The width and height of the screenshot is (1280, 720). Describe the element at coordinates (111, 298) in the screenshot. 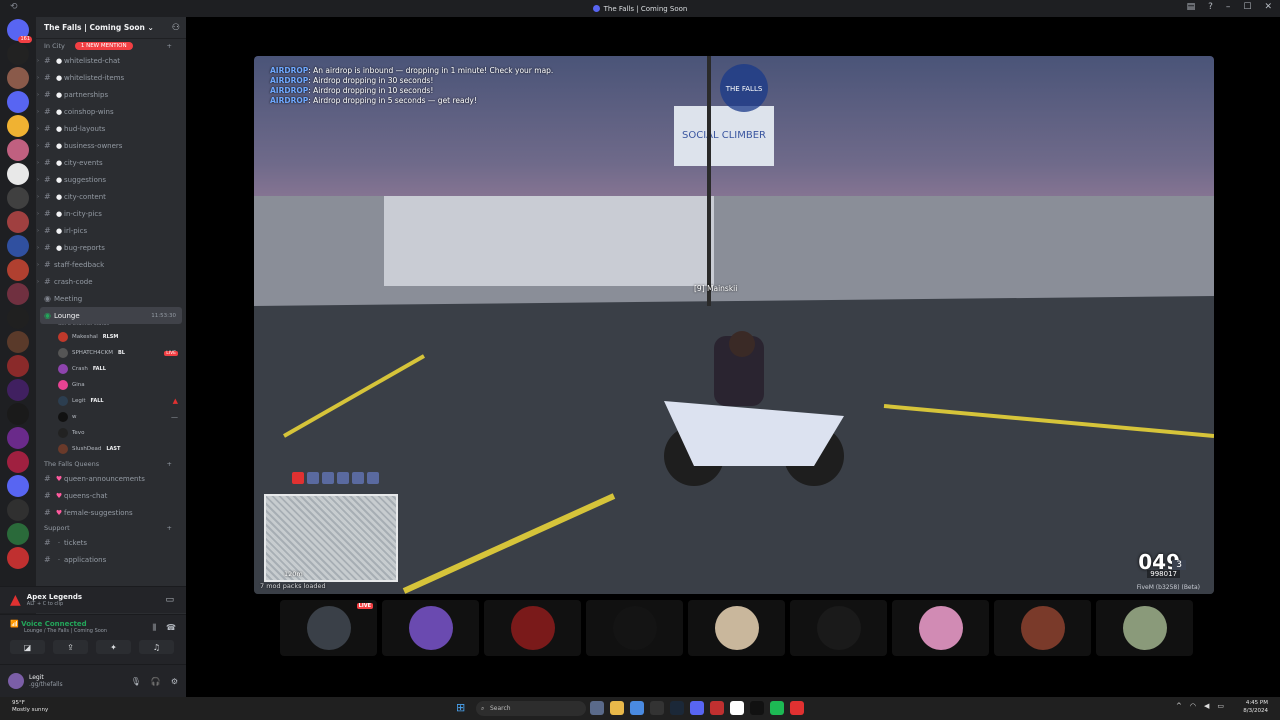

I see `channel-meeting: ◉ Meeting` at that location.